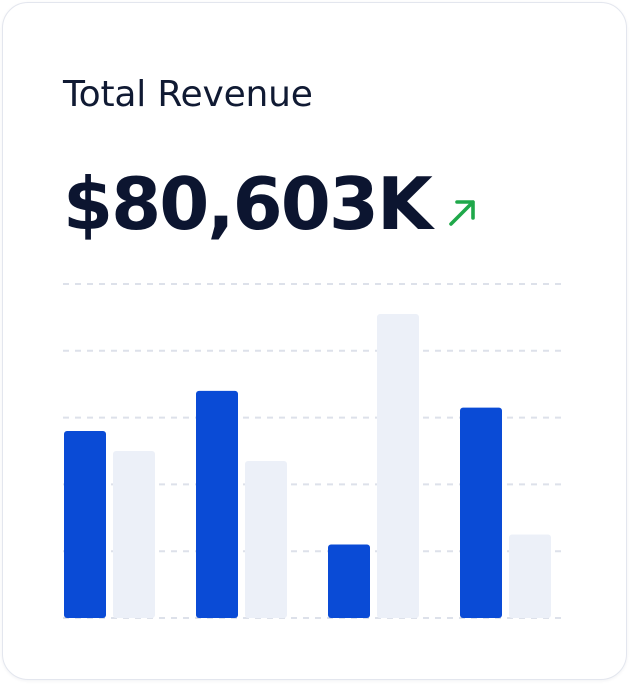  Describe the element at coordinates (248, 204) in the screenshot. I see `revenue-value: $80,603K` at that location.